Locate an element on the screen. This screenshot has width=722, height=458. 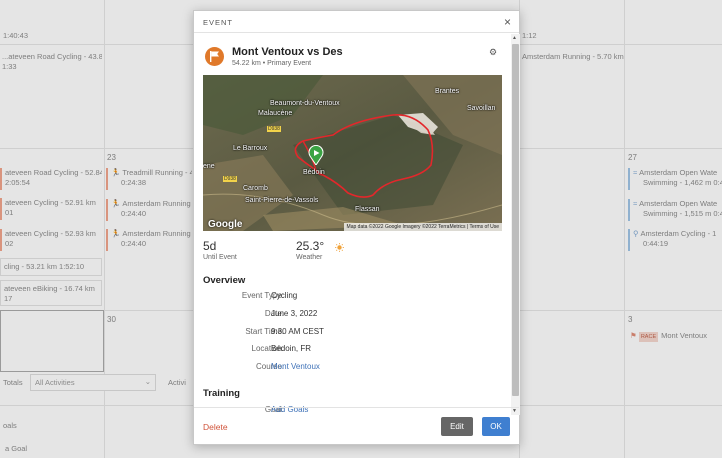
sun-icon is located at coordinates (339, 247).